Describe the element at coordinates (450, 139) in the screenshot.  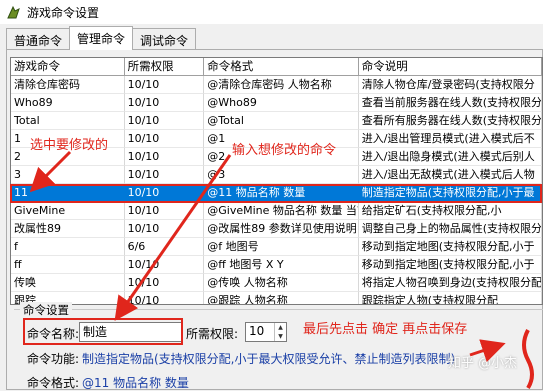
I see `cell-description: 进入/退出管理员模式(进入模式后不` at that location.